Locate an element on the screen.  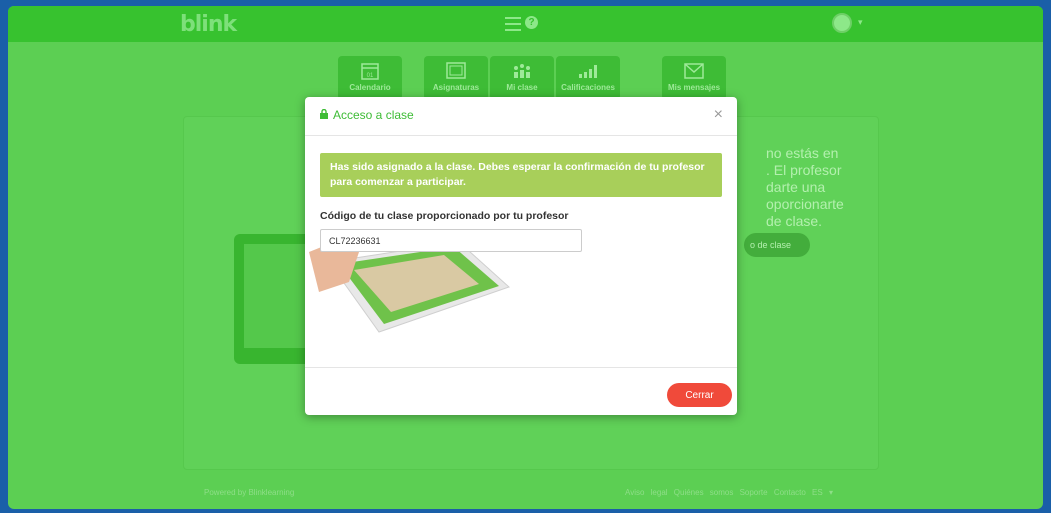
background-line: no estás en is located at coordinates (802, 153).